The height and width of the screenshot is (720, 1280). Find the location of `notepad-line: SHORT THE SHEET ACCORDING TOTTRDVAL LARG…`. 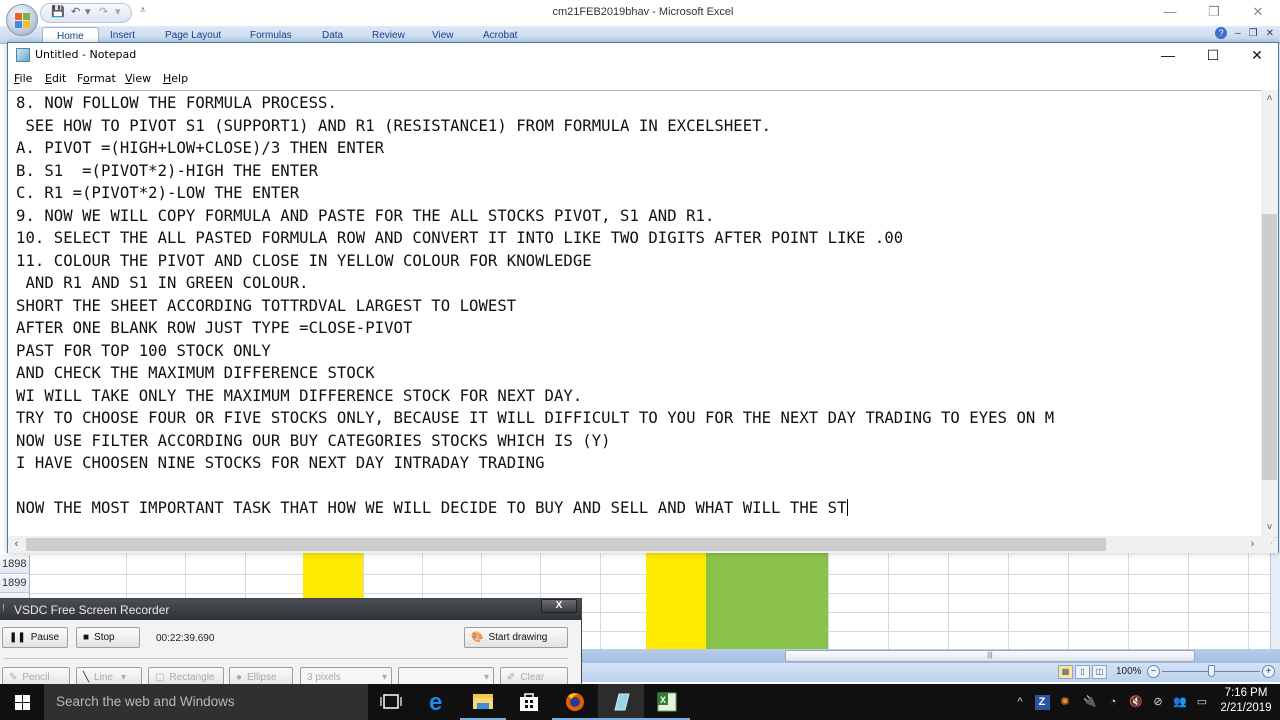

notepad-line: SHORT THE SHEET ACCORDING TOTTRDVAL LARG… is located at coordinates (266, 305).